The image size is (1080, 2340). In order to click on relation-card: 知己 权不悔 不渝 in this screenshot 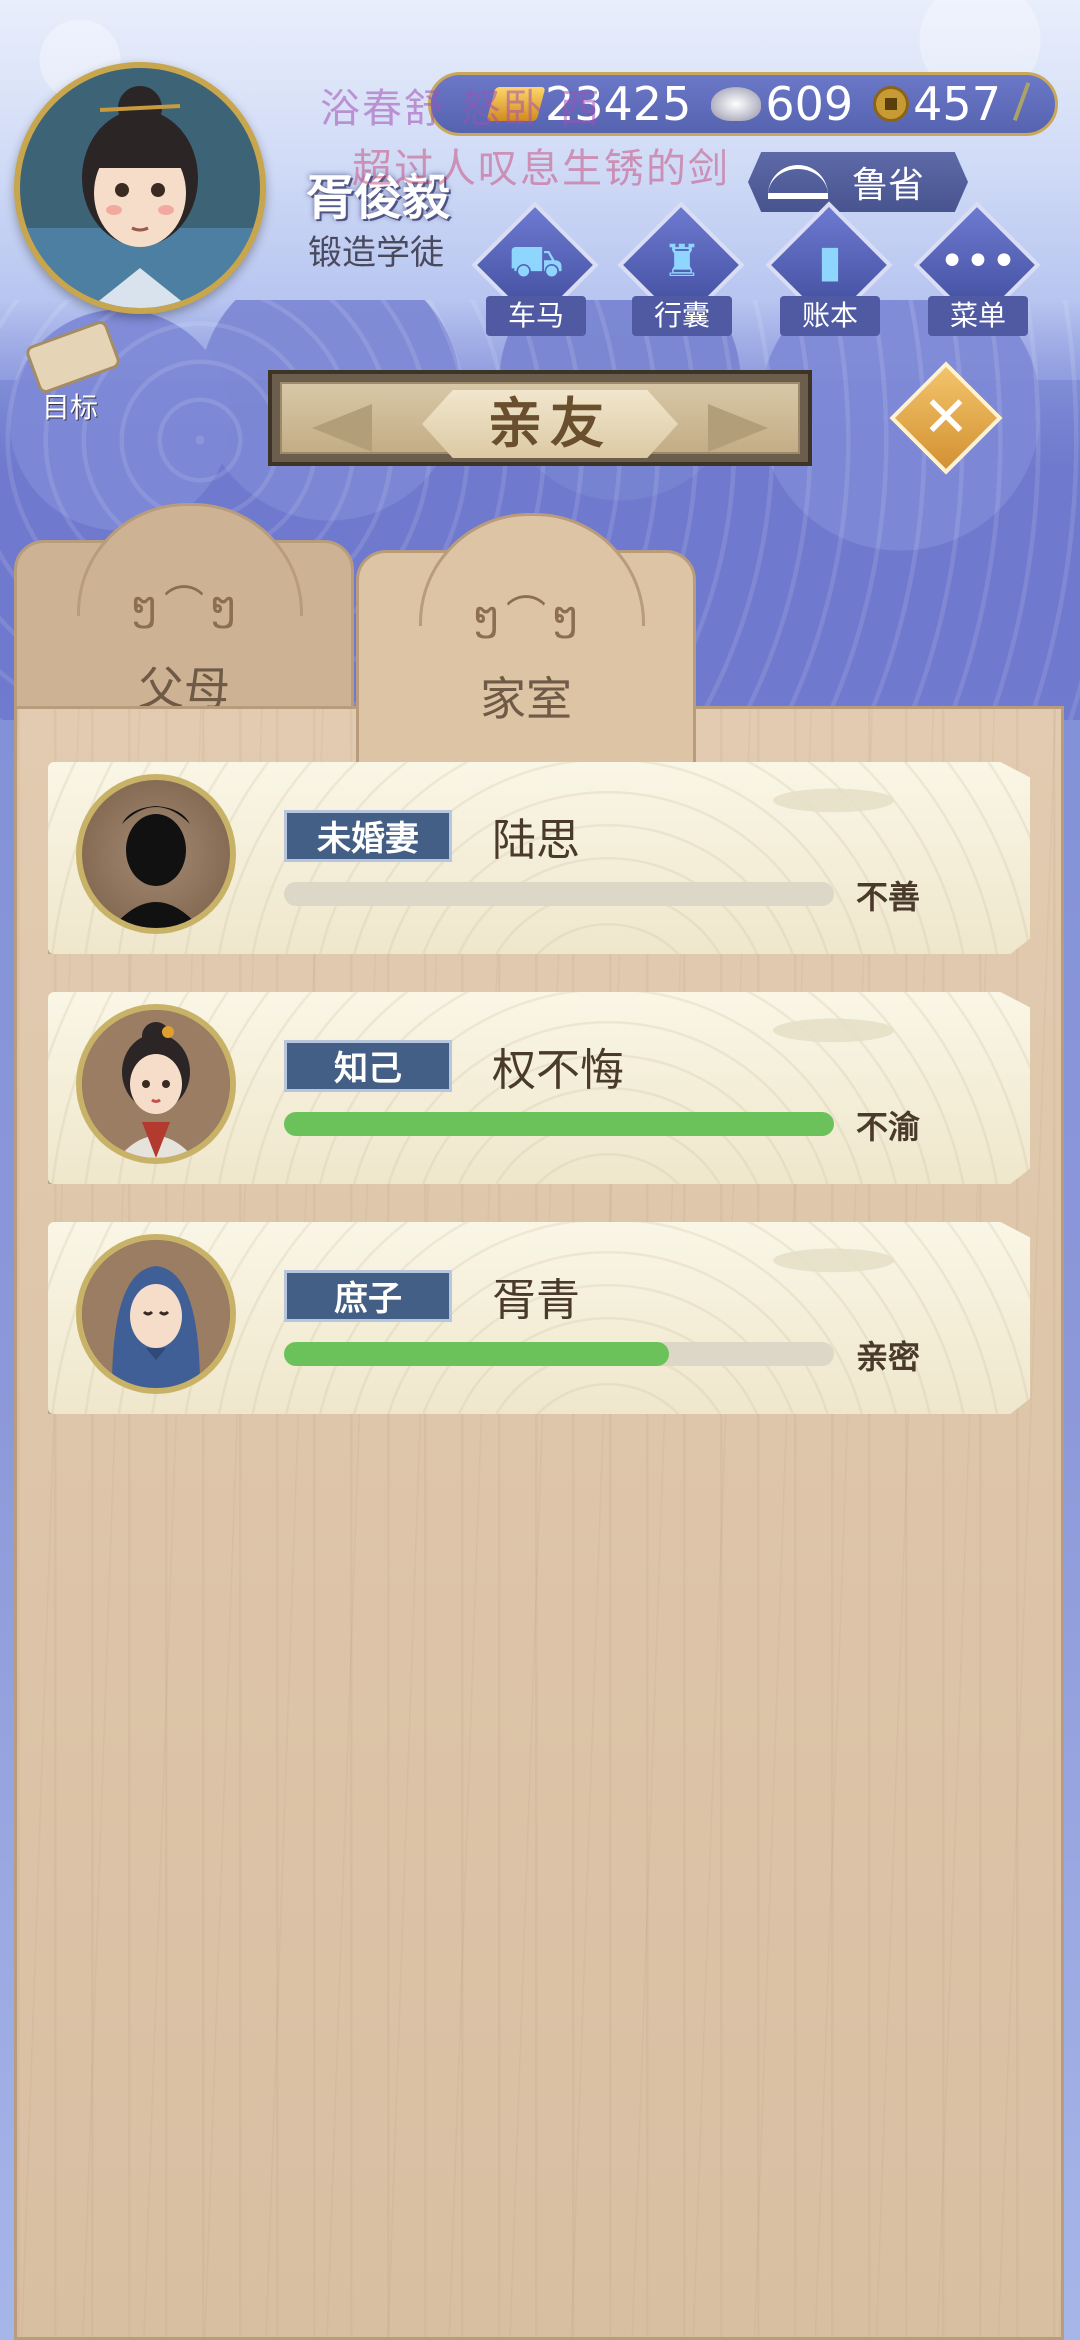, I will do `click(539, 1088)`.